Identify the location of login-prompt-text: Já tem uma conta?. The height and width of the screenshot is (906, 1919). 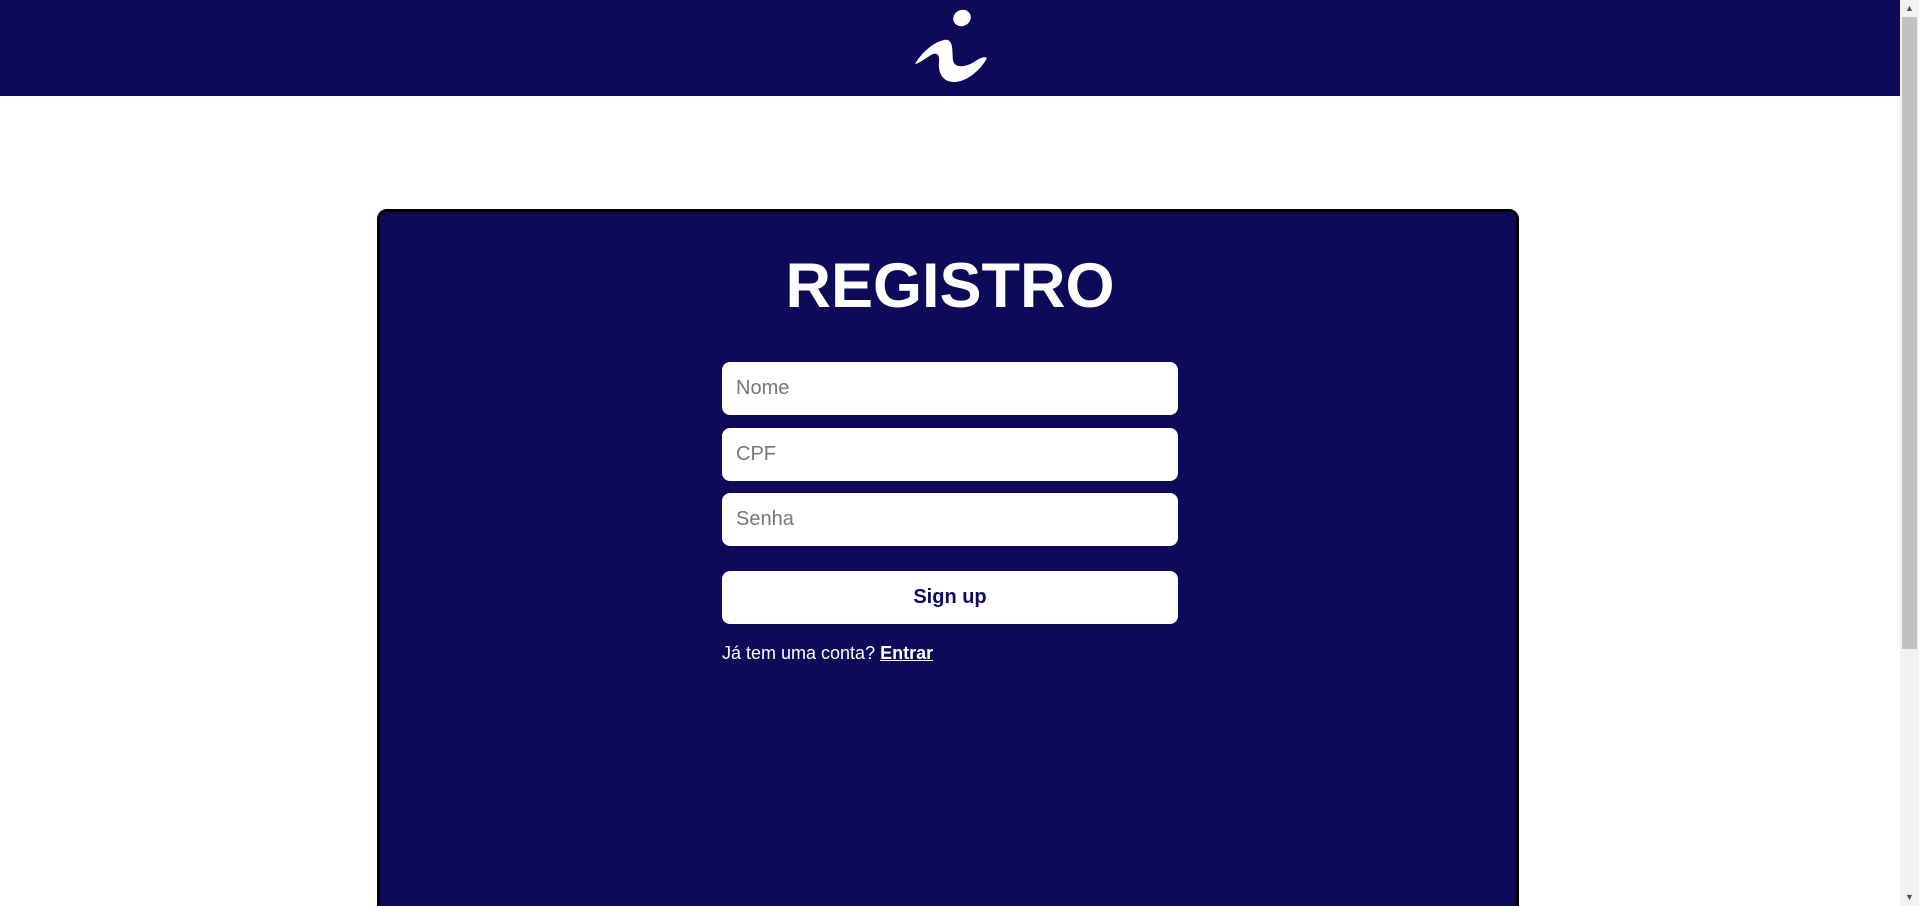
(799, 653).